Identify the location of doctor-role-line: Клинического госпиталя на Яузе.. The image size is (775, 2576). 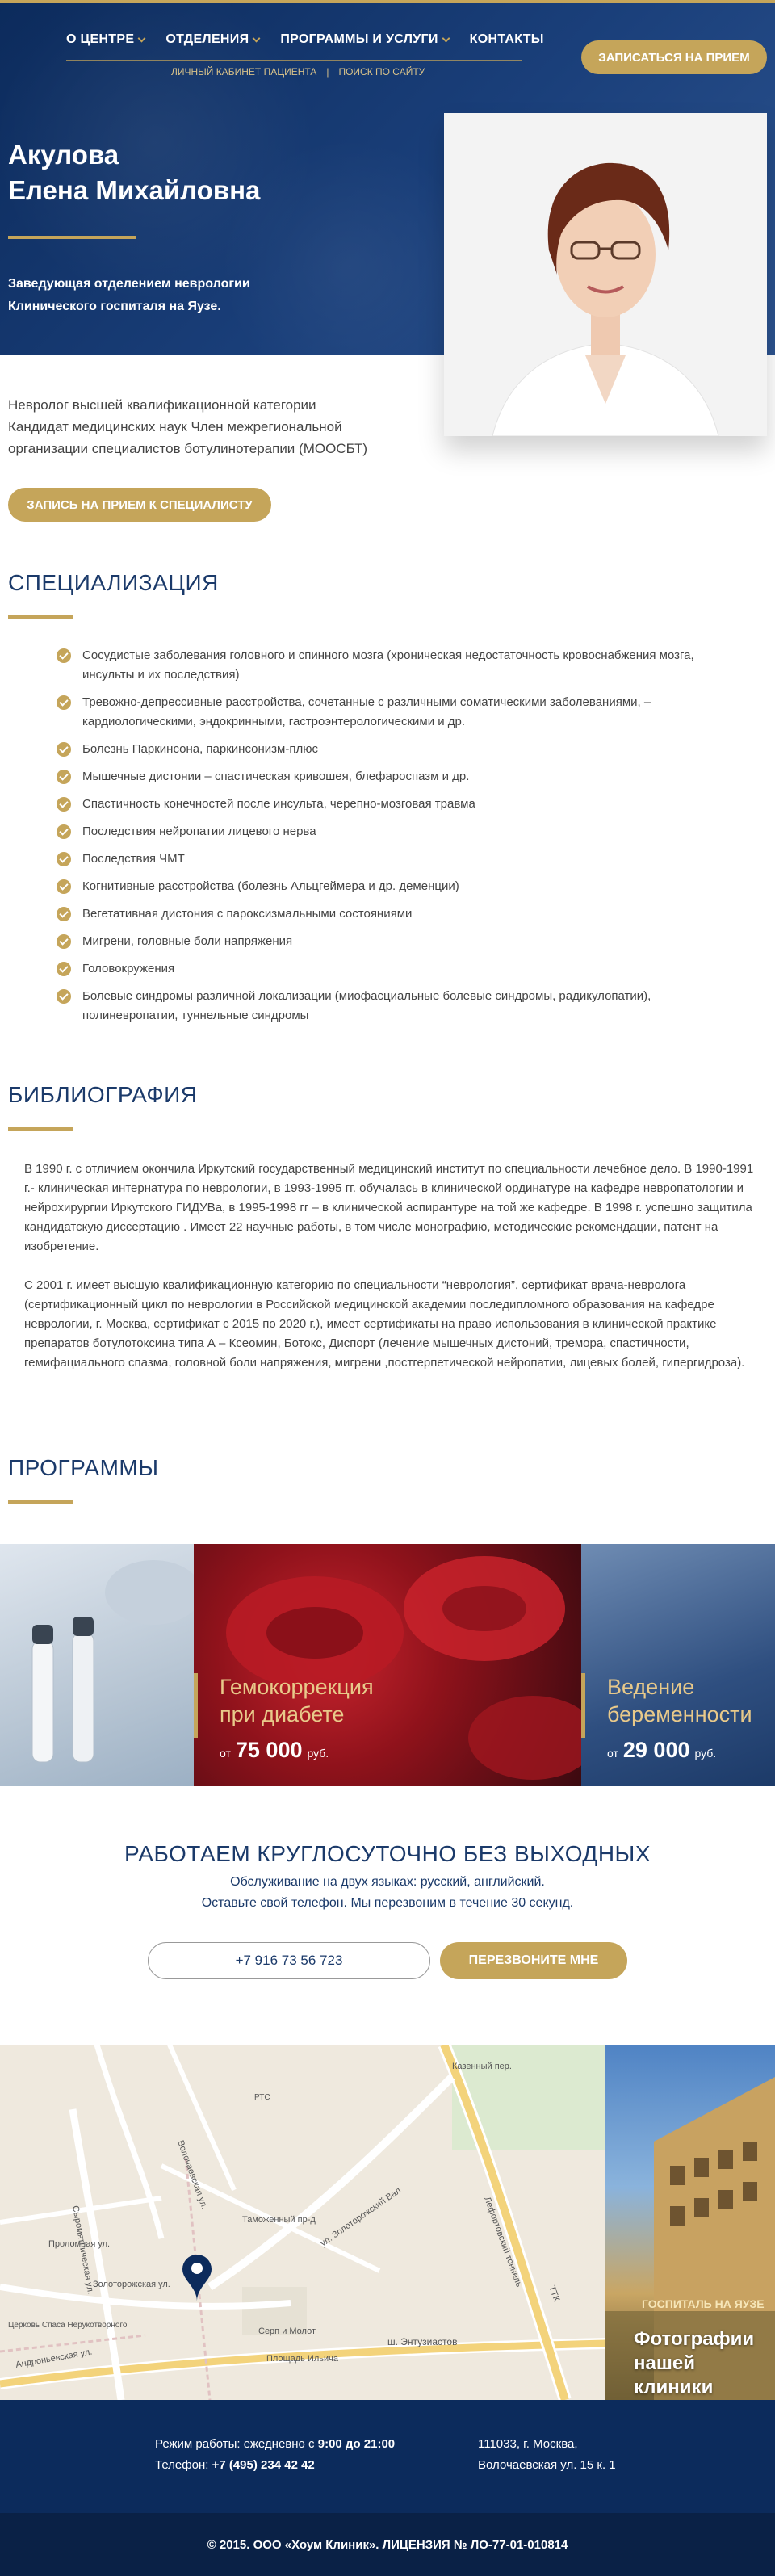
(114, 306).